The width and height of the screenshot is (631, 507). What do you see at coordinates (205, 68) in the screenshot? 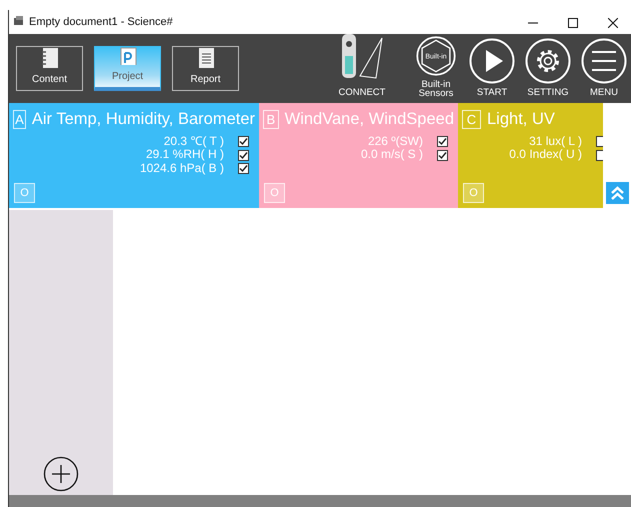
I see `tab: Report` at bounding box center [205, 68].